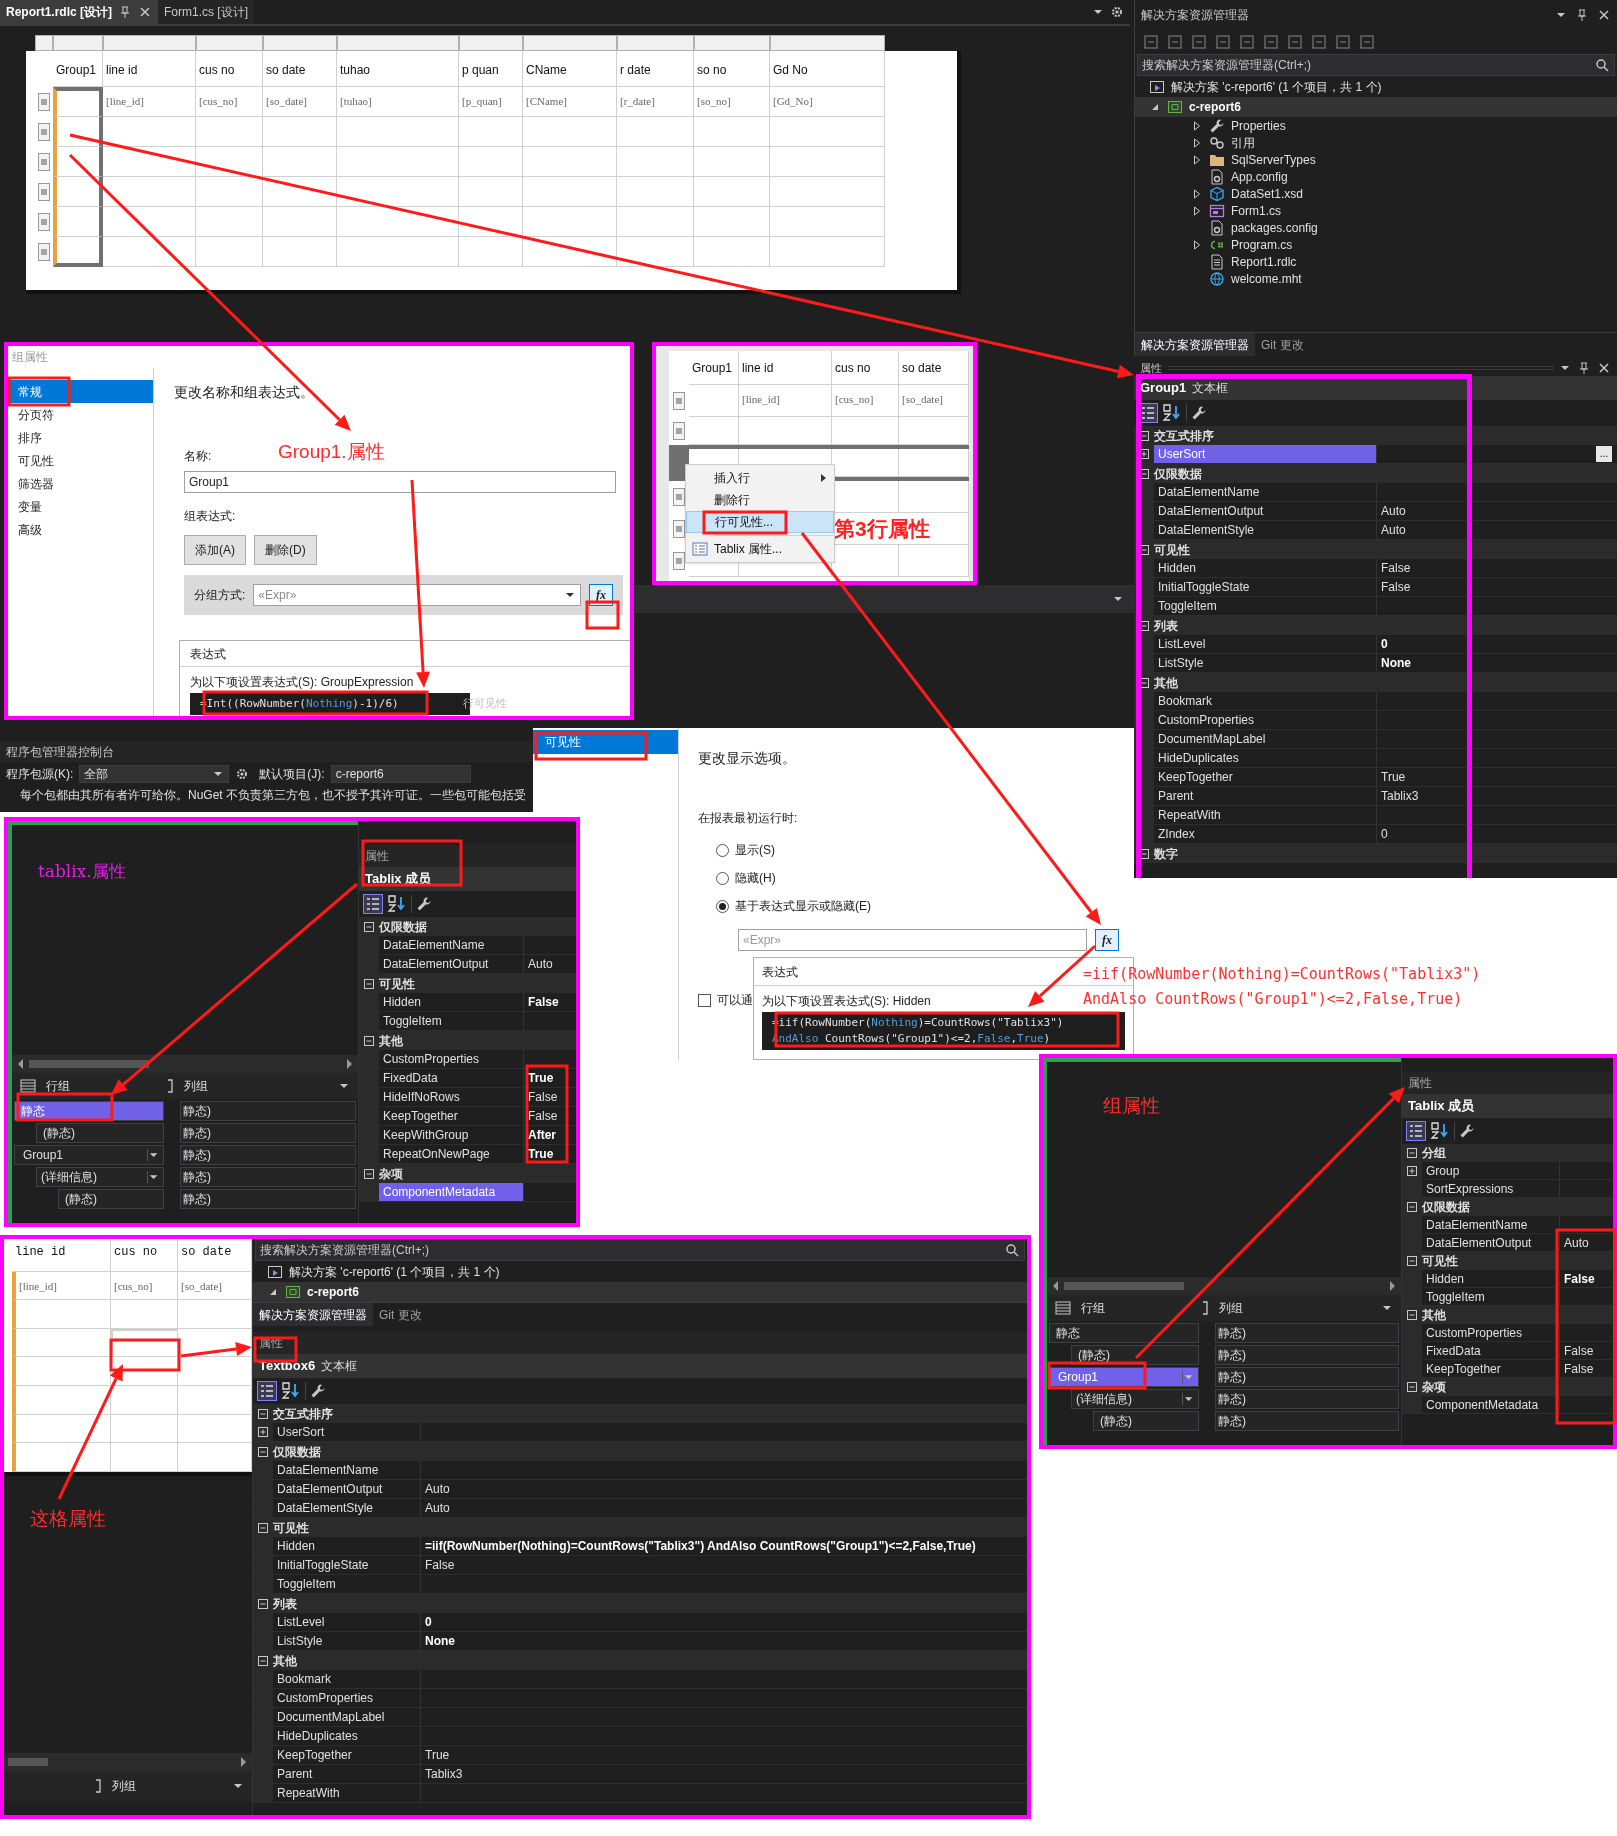  What do you see at coordinates (1131, 1106) in the screenshot?
I see `annotation-text: 组属性` at bounding box center [1131, 1106].